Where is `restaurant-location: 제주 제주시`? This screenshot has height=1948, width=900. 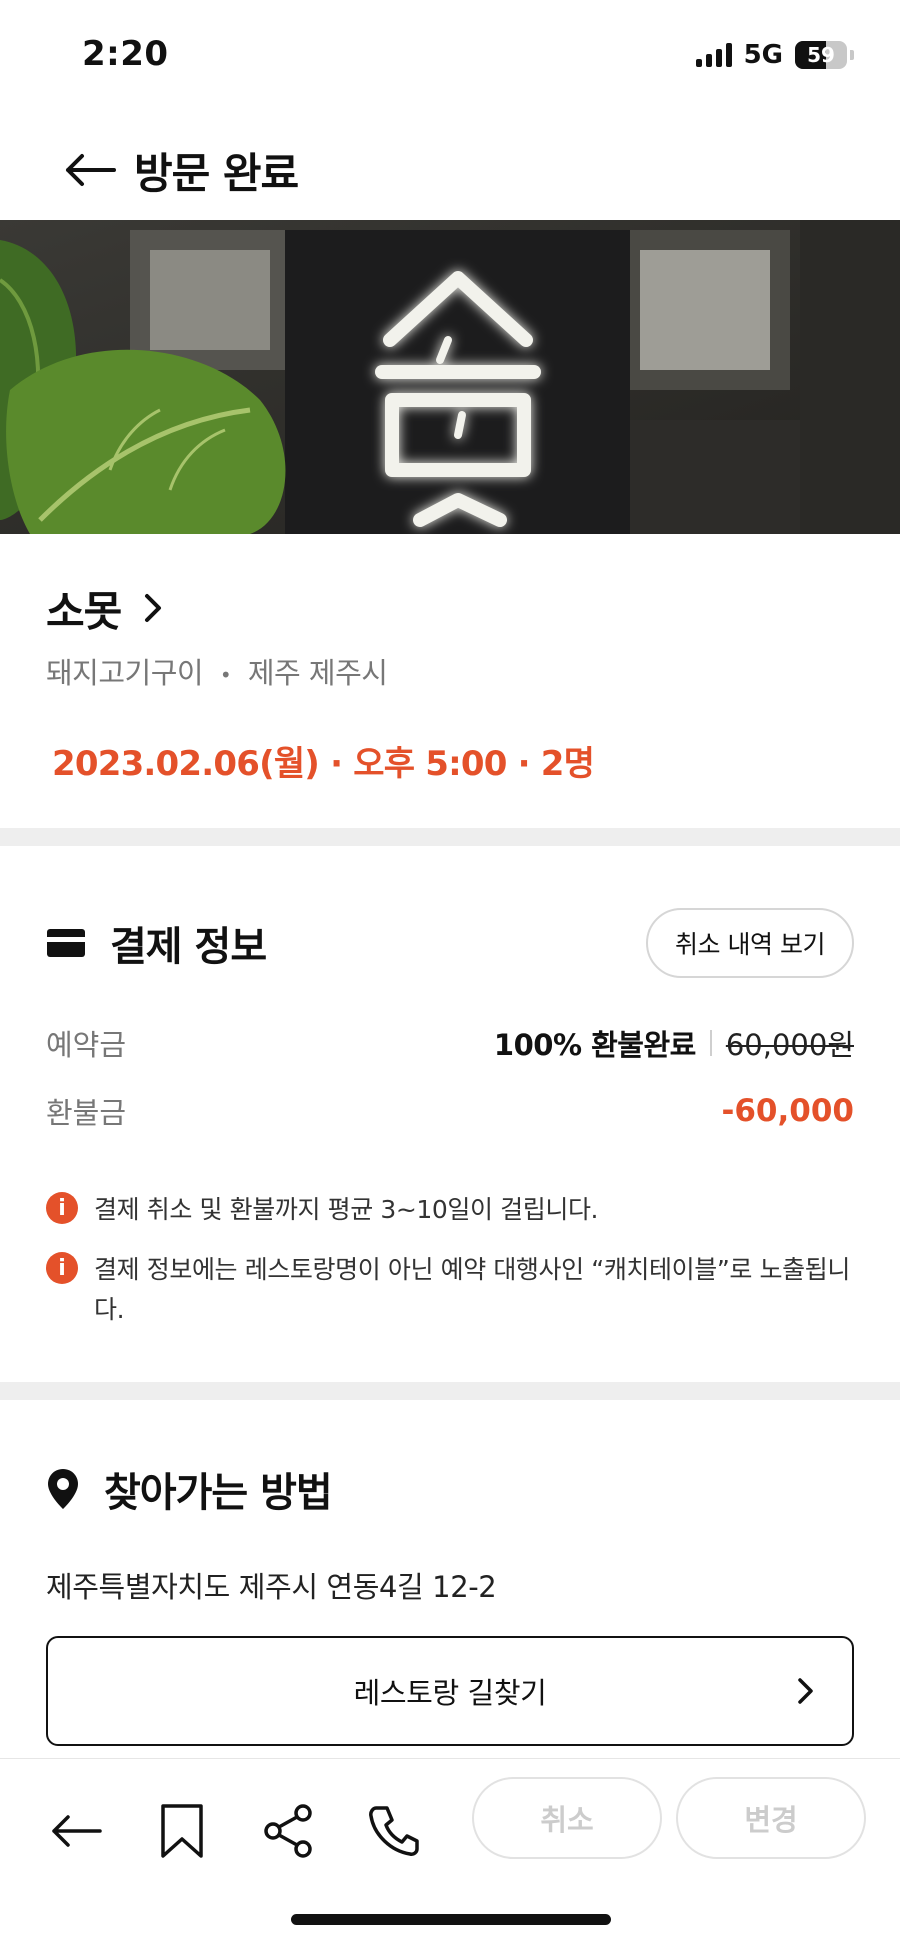 restaurant-location: 제주 제주시 is located at coordinates (317, 673).